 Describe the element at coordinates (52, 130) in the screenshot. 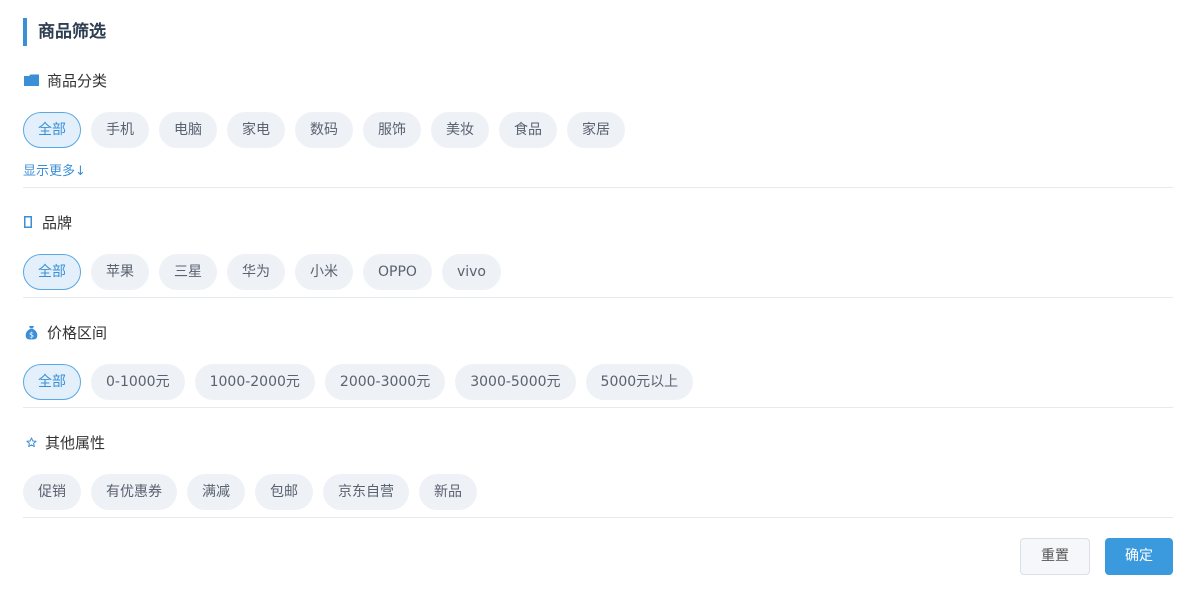

I see `category-tag-all: 全部` at that location.